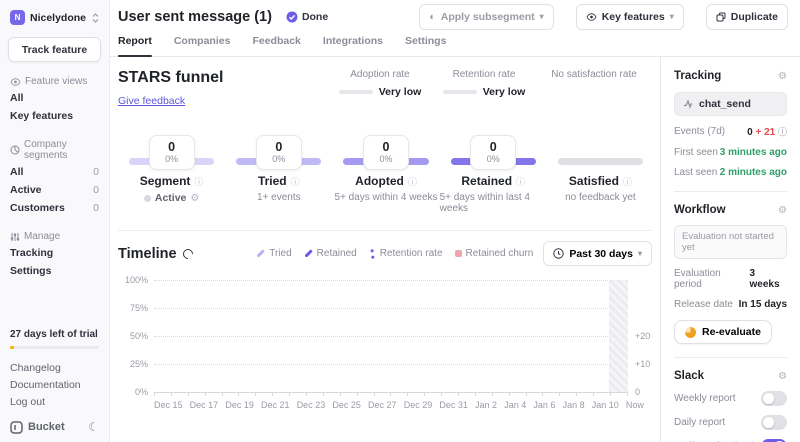  What do you see at coordinates (54, 334) in the screenshot?
I see `trial-days-left: 27 days left of trial` at bounding box center [54, 334].